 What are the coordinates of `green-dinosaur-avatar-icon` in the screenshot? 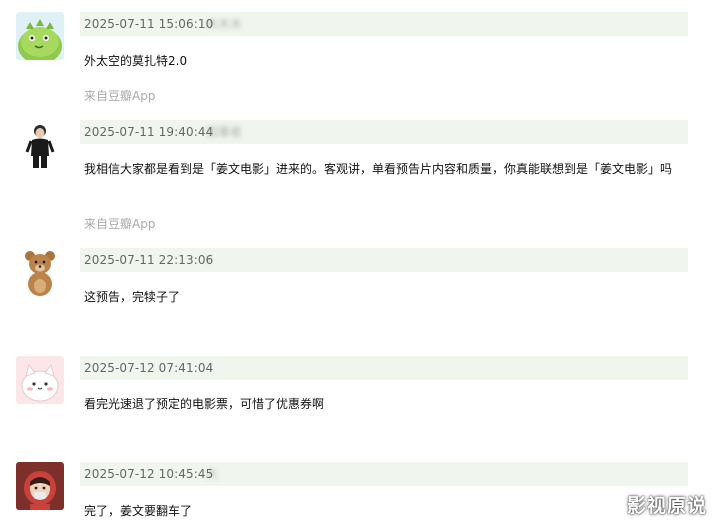 It's located at (40, 36).